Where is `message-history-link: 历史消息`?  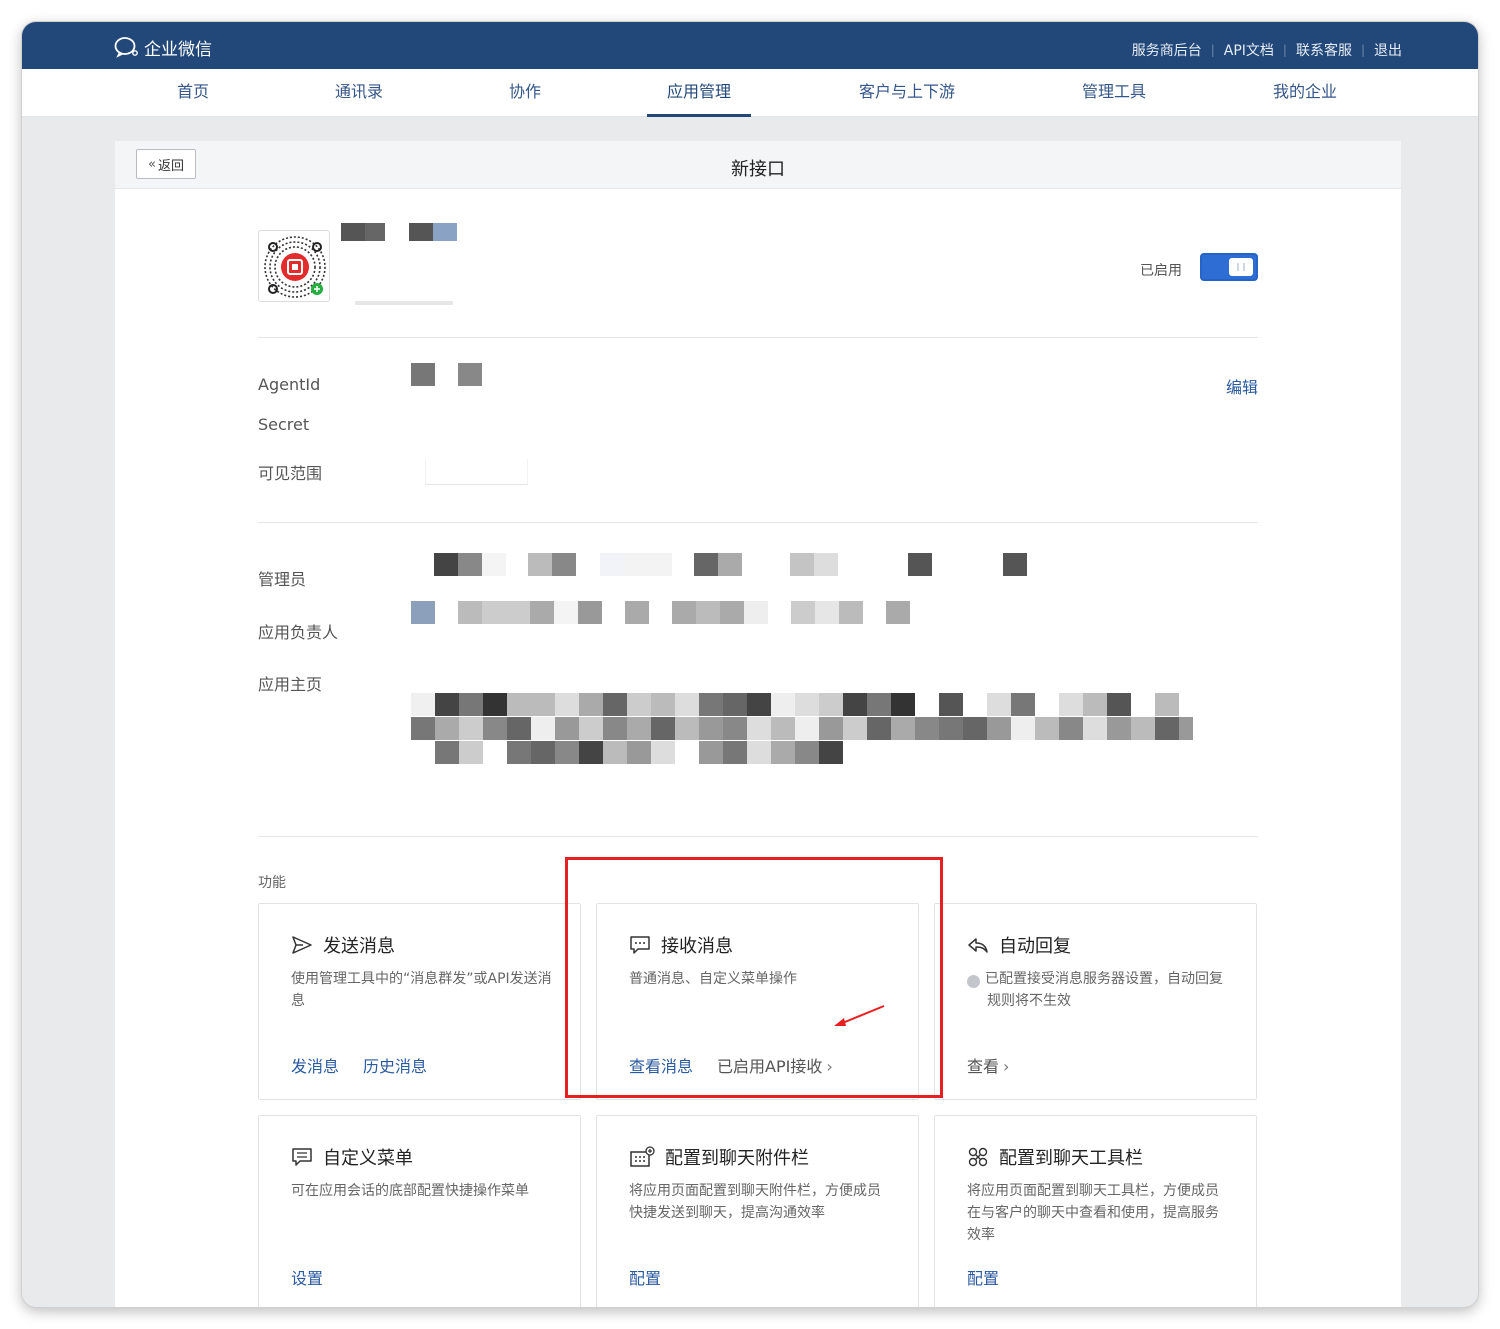
message-history-link: 历史消息 is located at coordinates (395, 1065).